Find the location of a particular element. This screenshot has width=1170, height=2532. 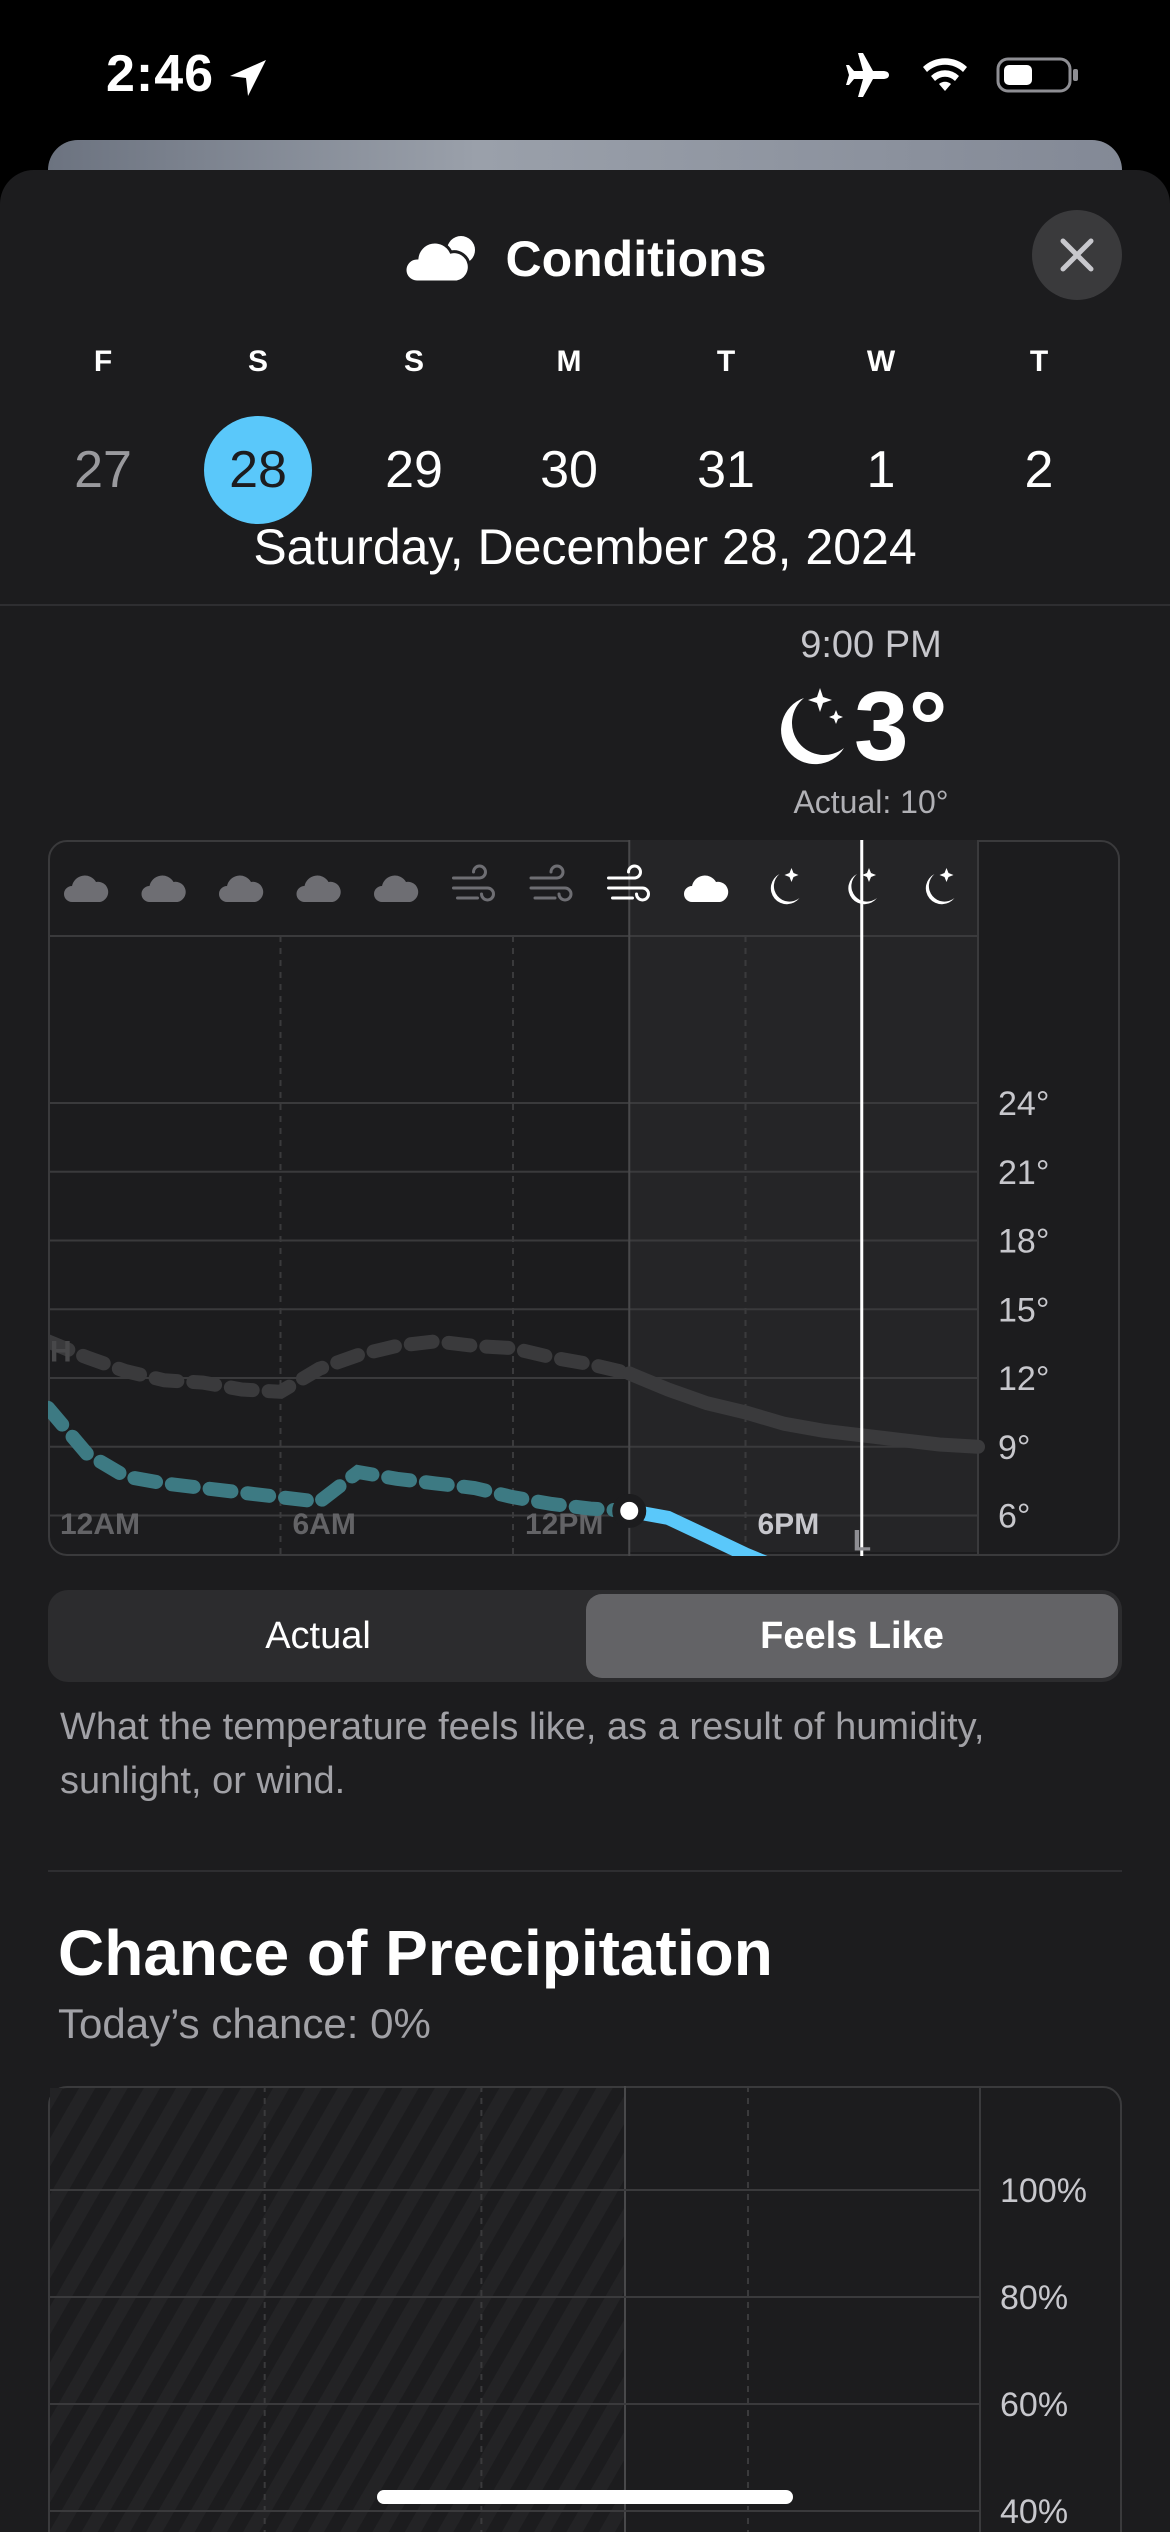

y-tick-label: 60% is located at coordinates (1034, 2405).